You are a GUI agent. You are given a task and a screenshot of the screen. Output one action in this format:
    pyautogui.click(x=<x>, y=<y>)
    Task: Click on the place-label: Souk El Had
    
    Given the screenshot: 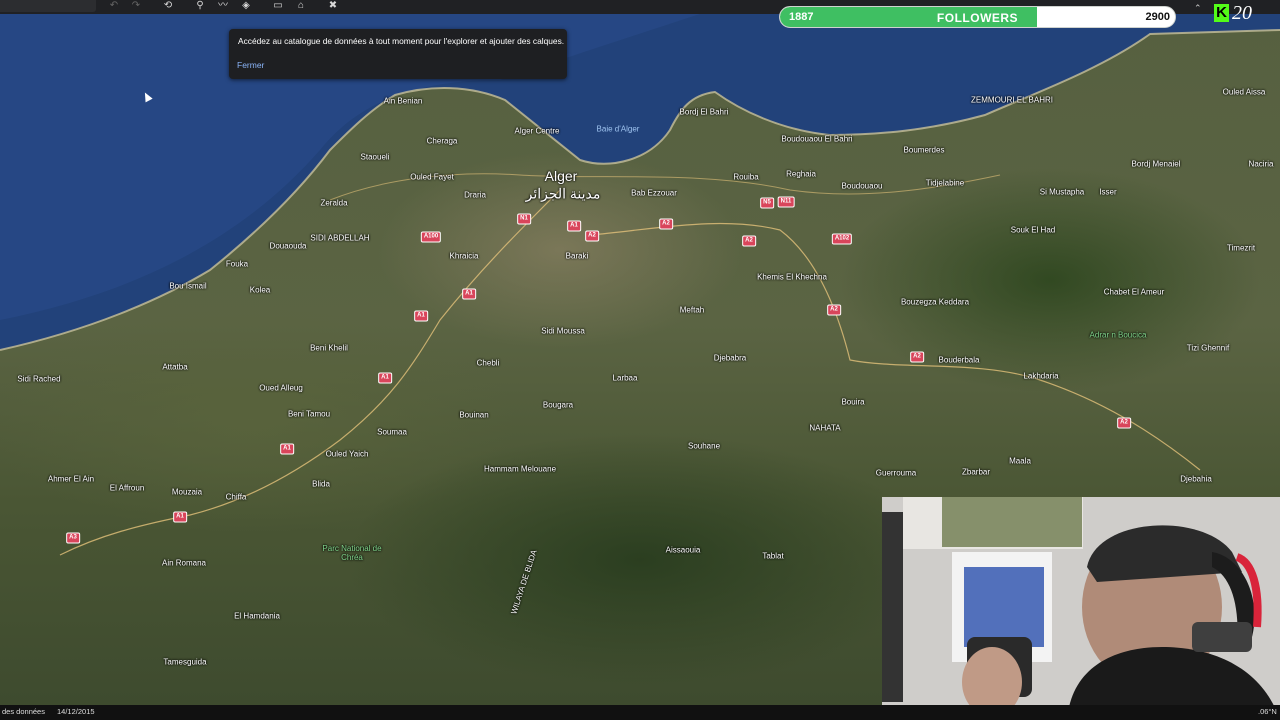 What is the action you would take?
    pyautogui.click(x=1033, y=230)
    